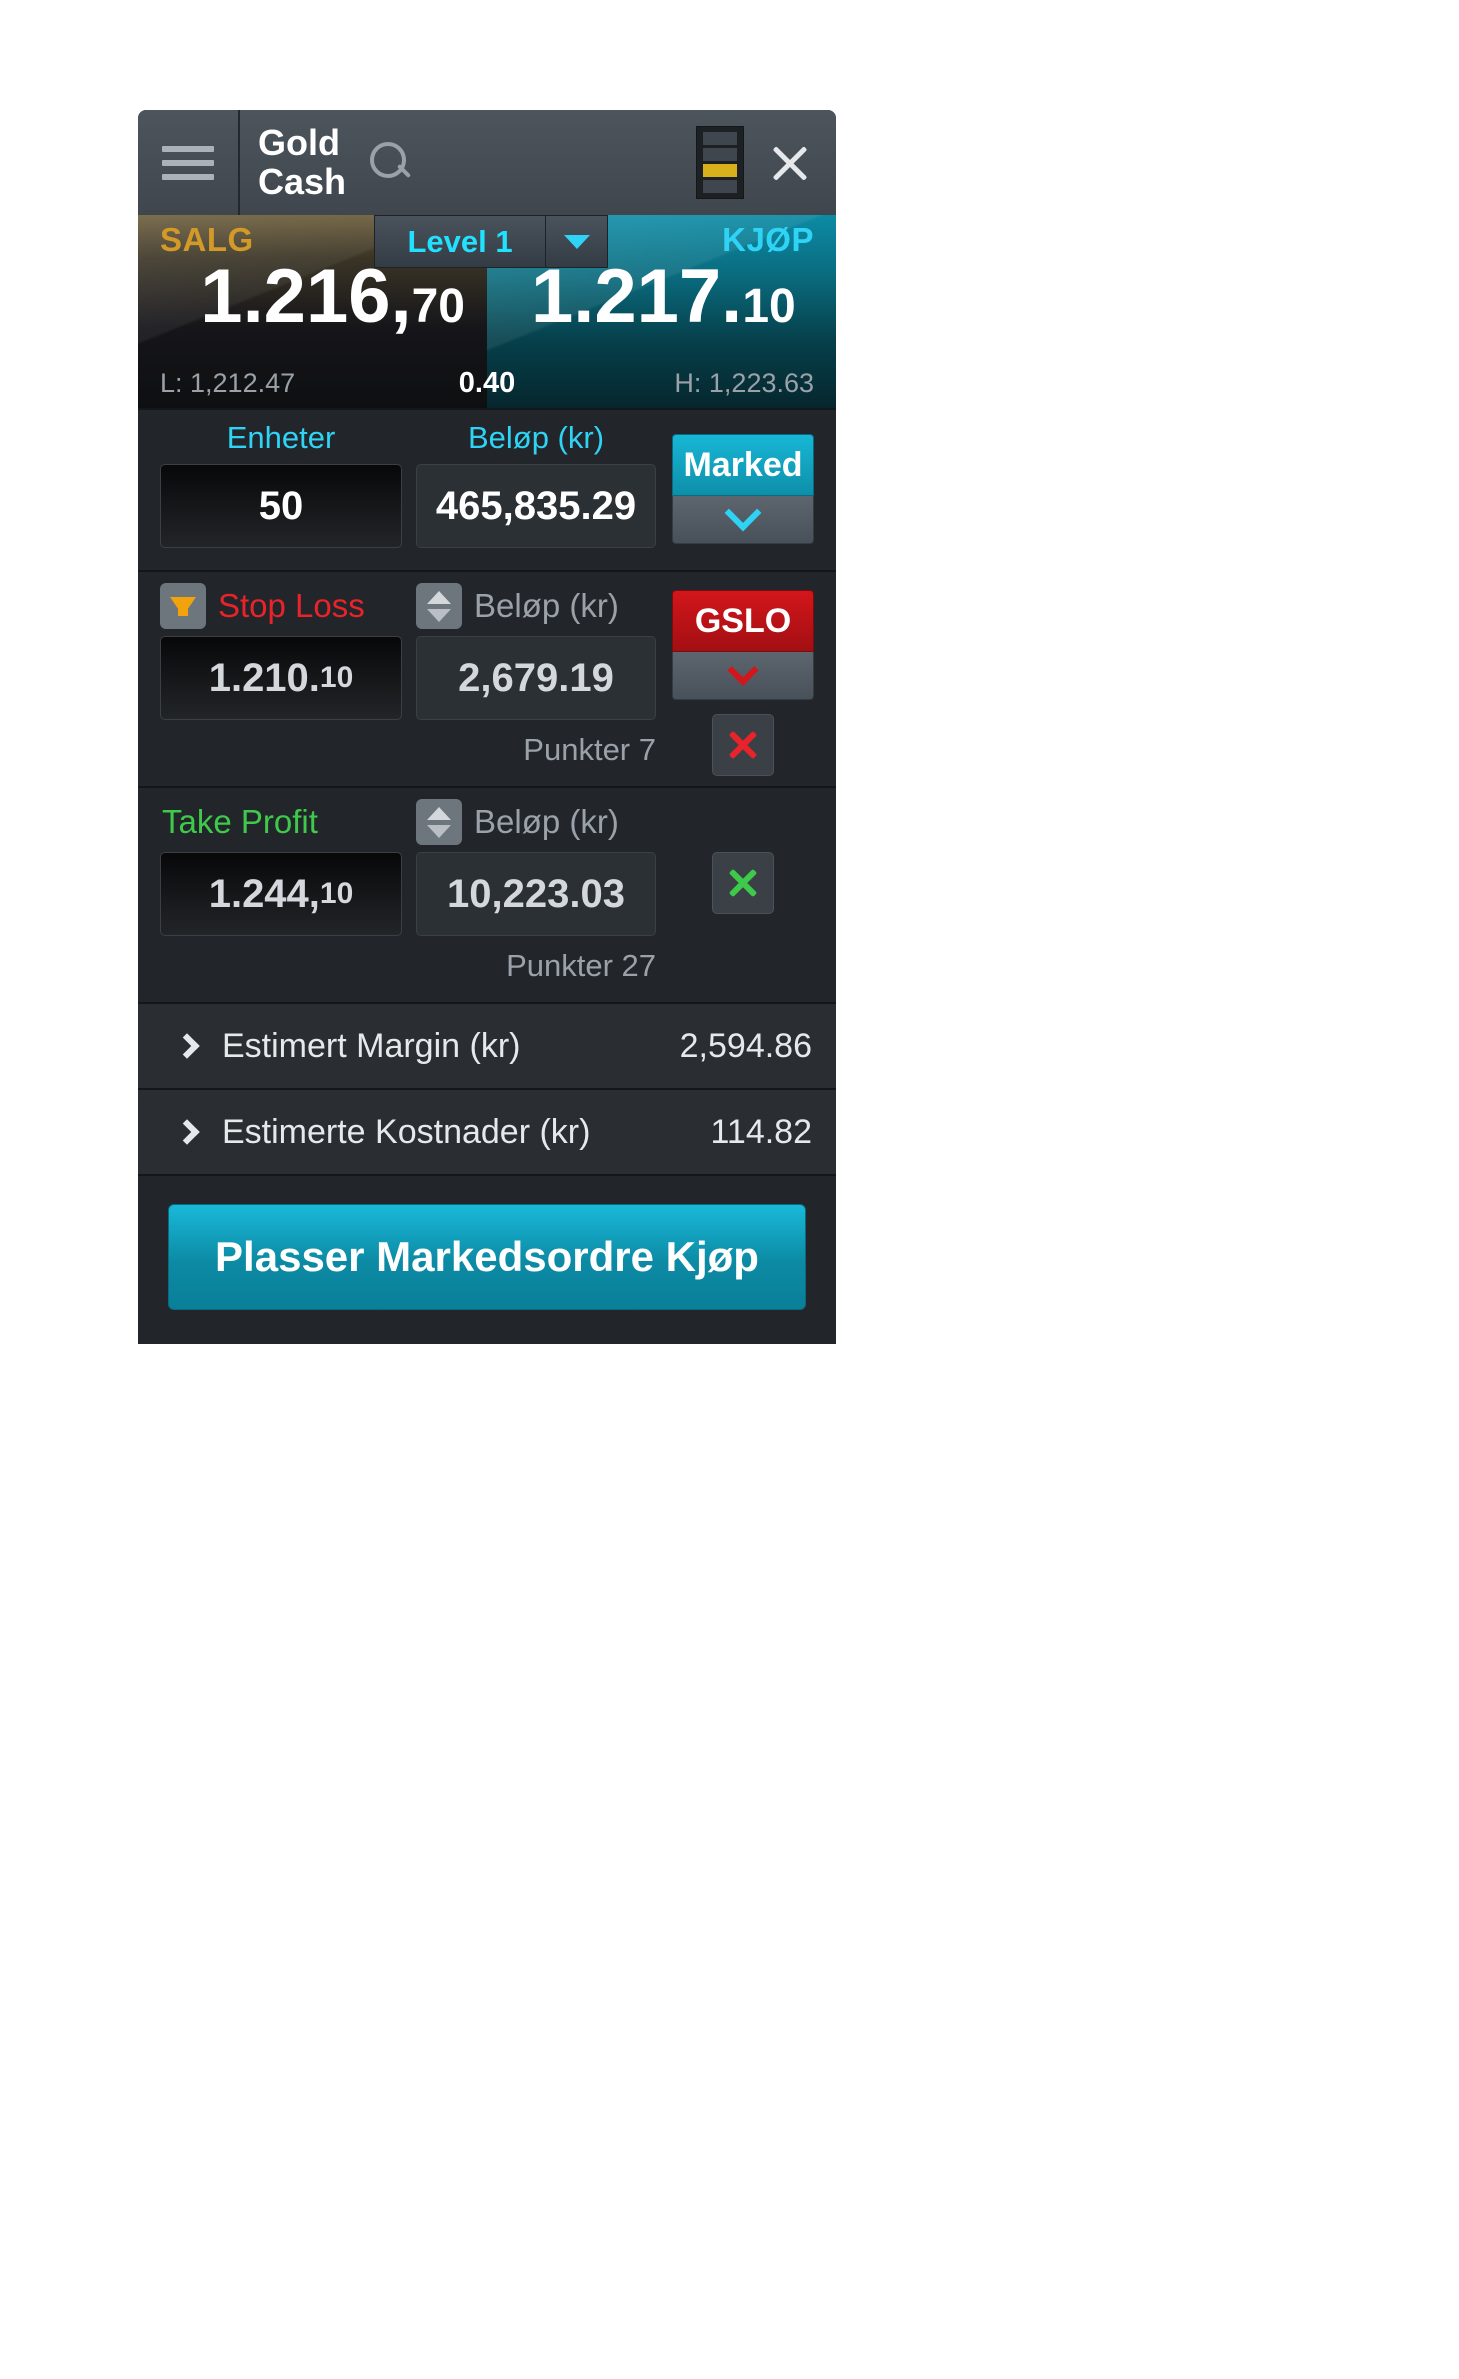 This screenshot has height=2379, width=1459. I want to click on level-dropdown-button, so click(577, 241).